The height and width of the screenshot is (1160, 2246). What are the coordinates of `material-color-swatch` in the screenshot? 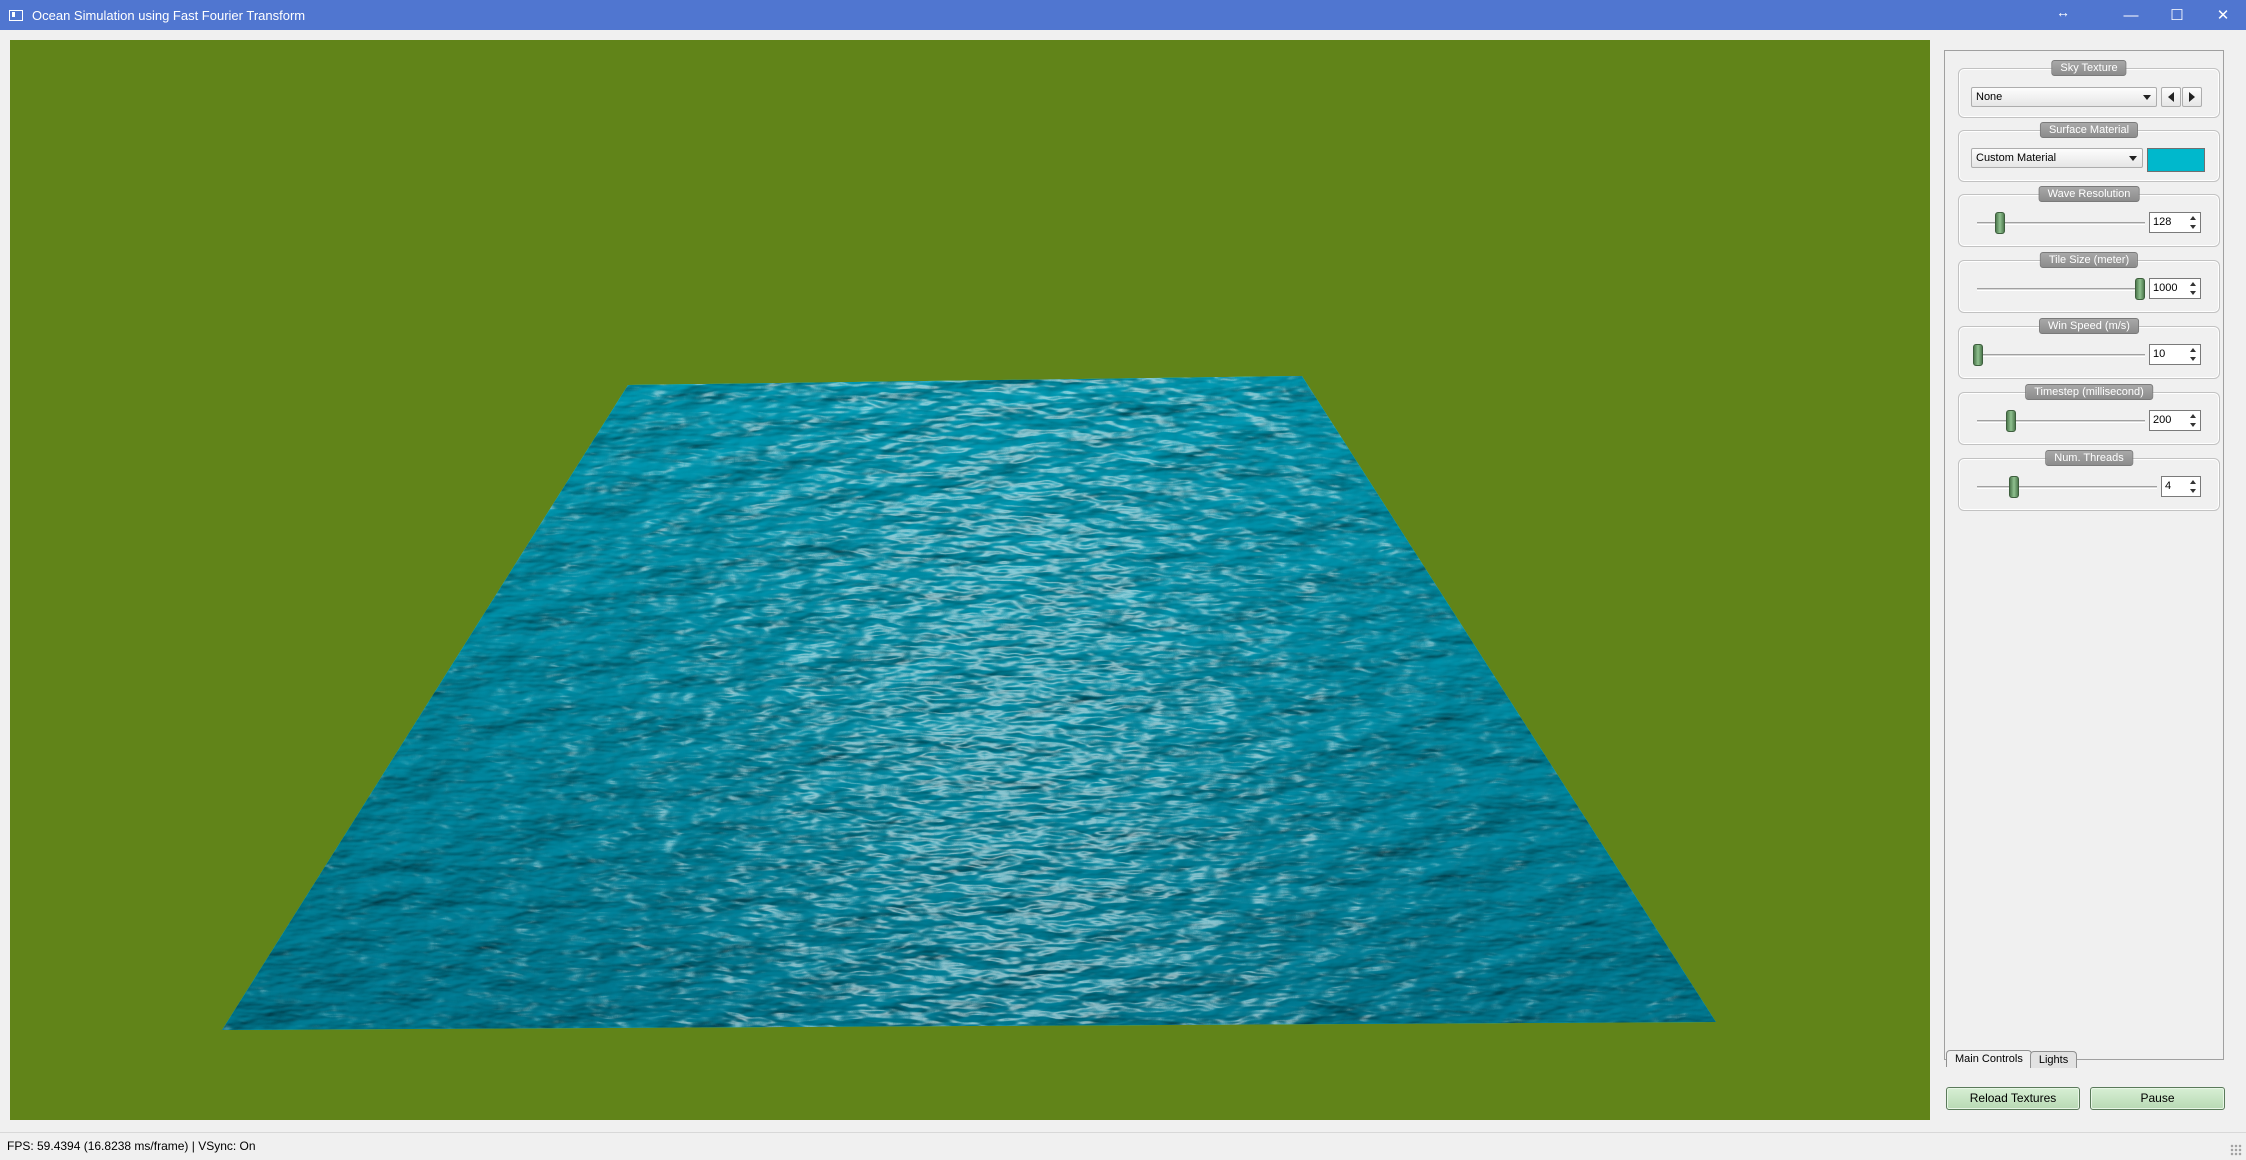 It's located at (2176, 160).